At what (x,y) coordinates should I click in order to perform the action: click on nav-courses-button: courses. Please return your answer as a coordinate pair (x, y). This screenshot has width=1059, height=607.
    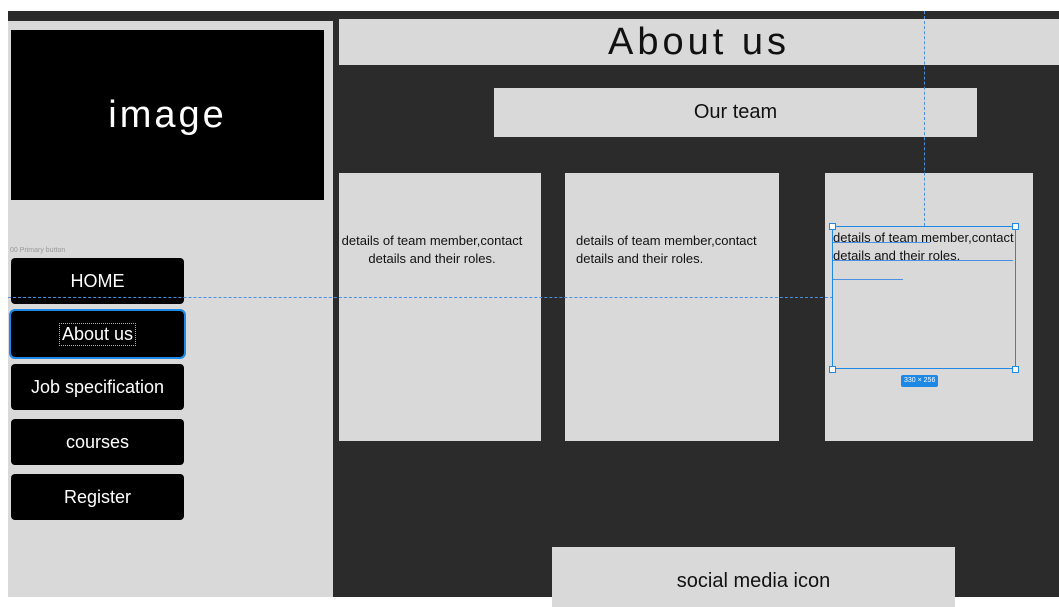
    Looking at the image, I should click on (97, 442).